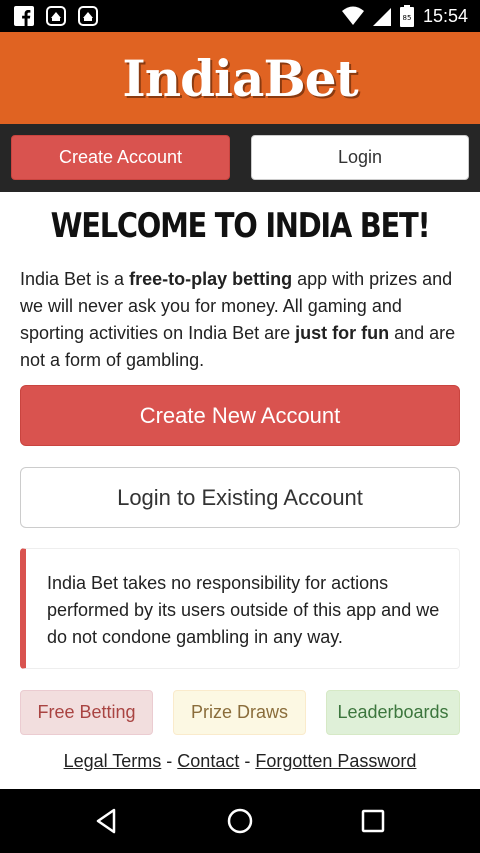 This screenshot has height=853, width=480. Describe the element at coordinates (240, 16) in the screenshot. I see `status-bar: 85 15:54` at that location.